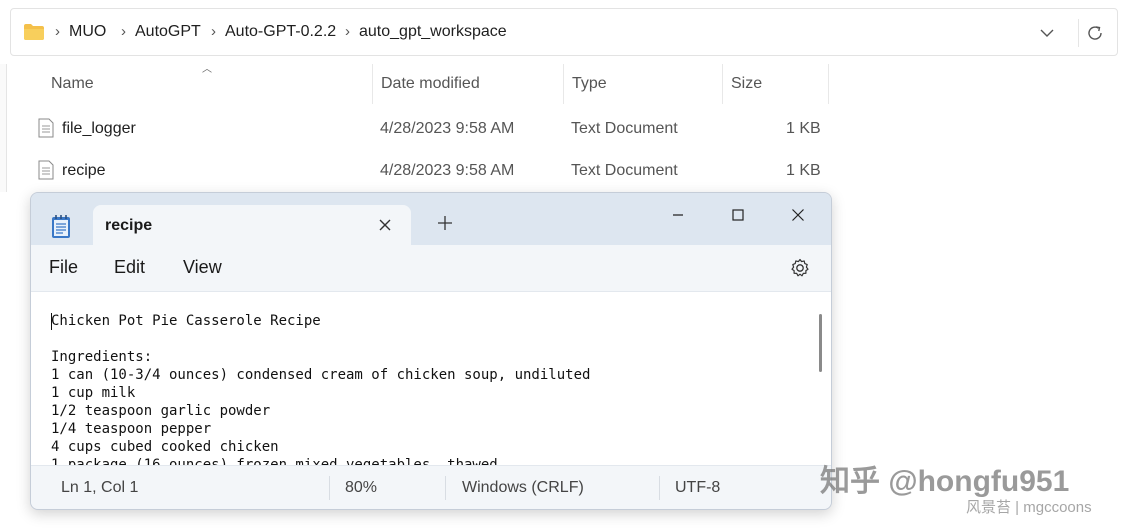 The height and width of the screenshot is (528, 1125). I want to click on folder-icon, so click(34, 32).